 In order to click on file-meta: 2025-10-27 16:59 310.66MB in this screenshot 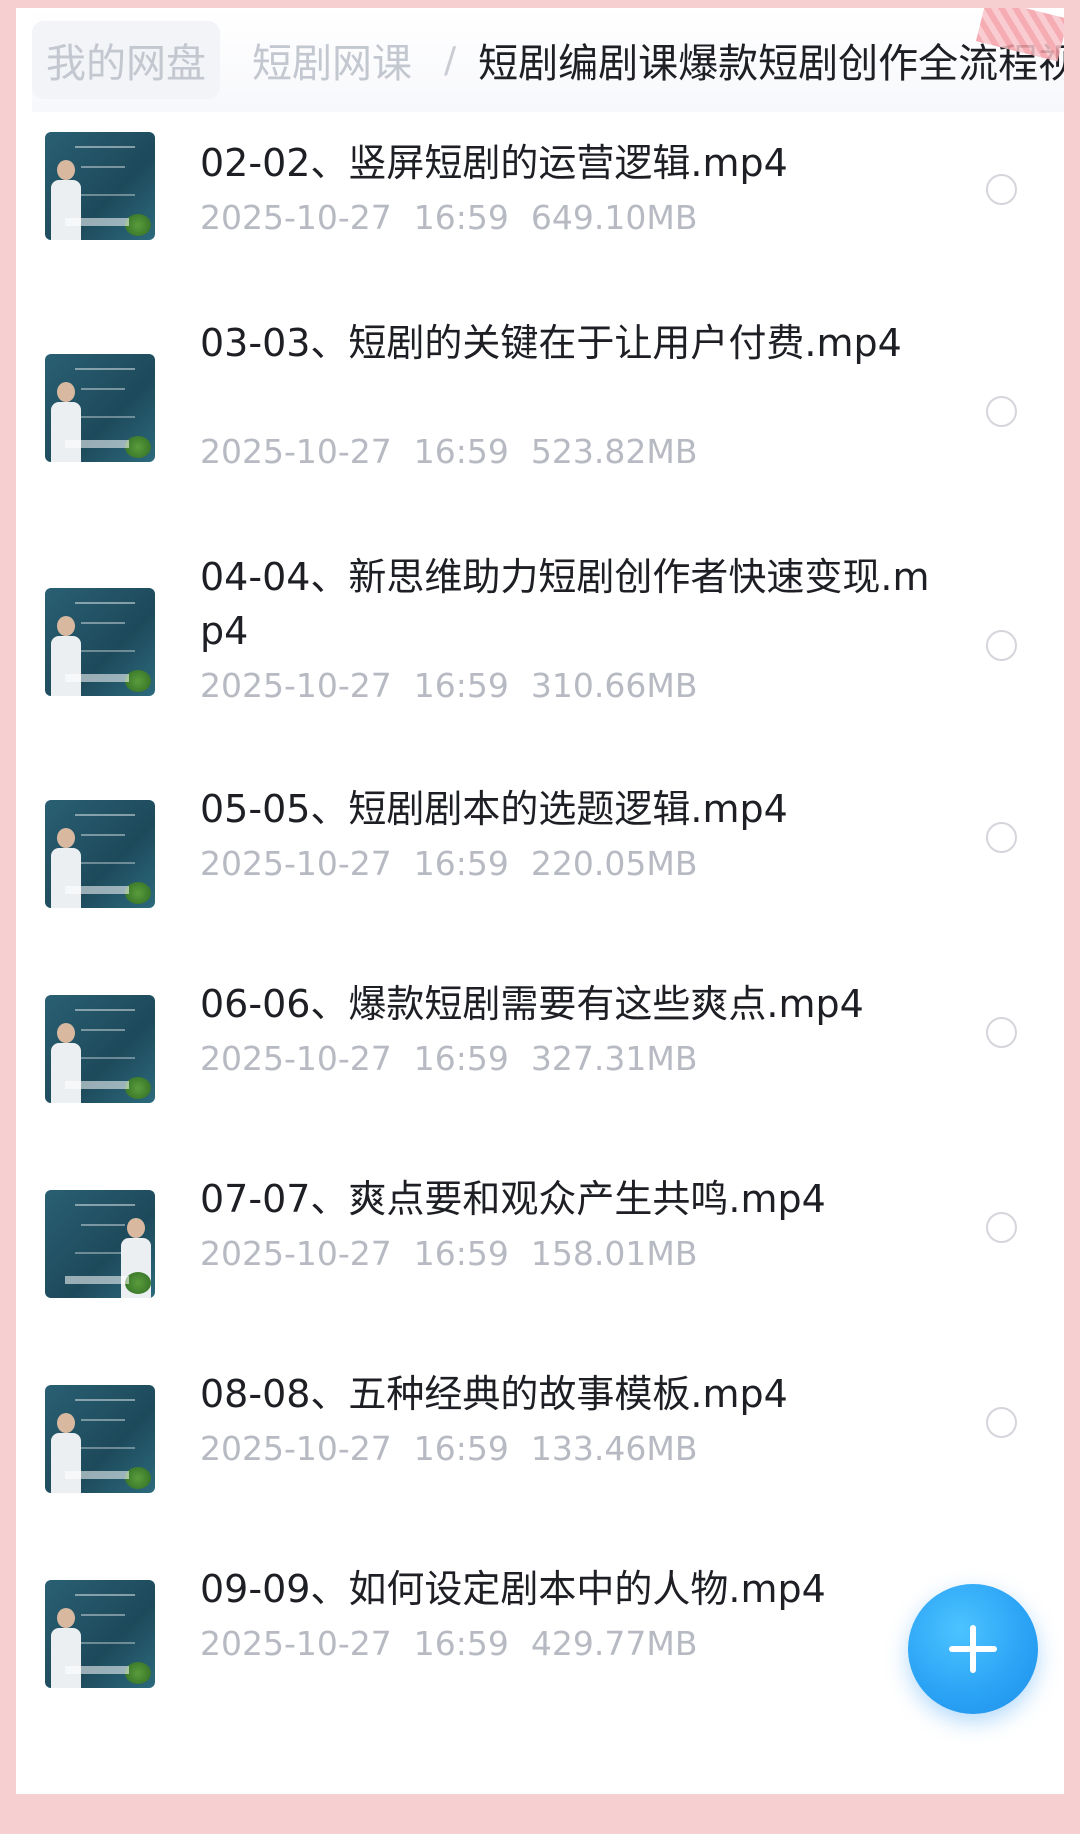, I will do `click(459, 685)`.